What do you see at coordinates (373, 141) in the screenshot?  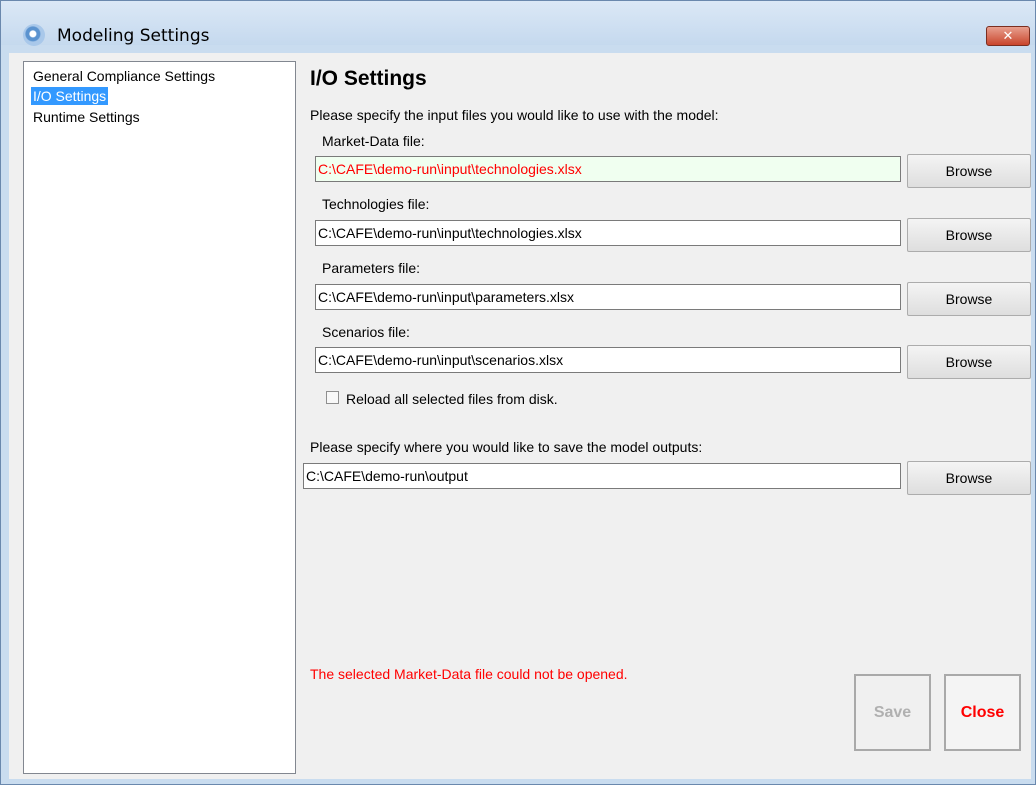 I see `market-data-file-label: Market-Data file:` at bounding box center [373, 141].